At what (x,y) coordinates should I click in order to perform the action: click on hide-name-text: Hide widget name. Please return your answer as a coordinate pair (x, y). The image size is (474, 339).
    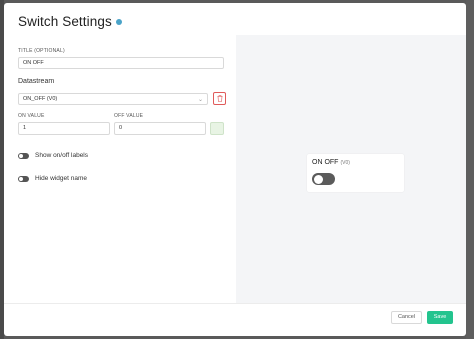
    Looking at the image, I should click on (61, 178).